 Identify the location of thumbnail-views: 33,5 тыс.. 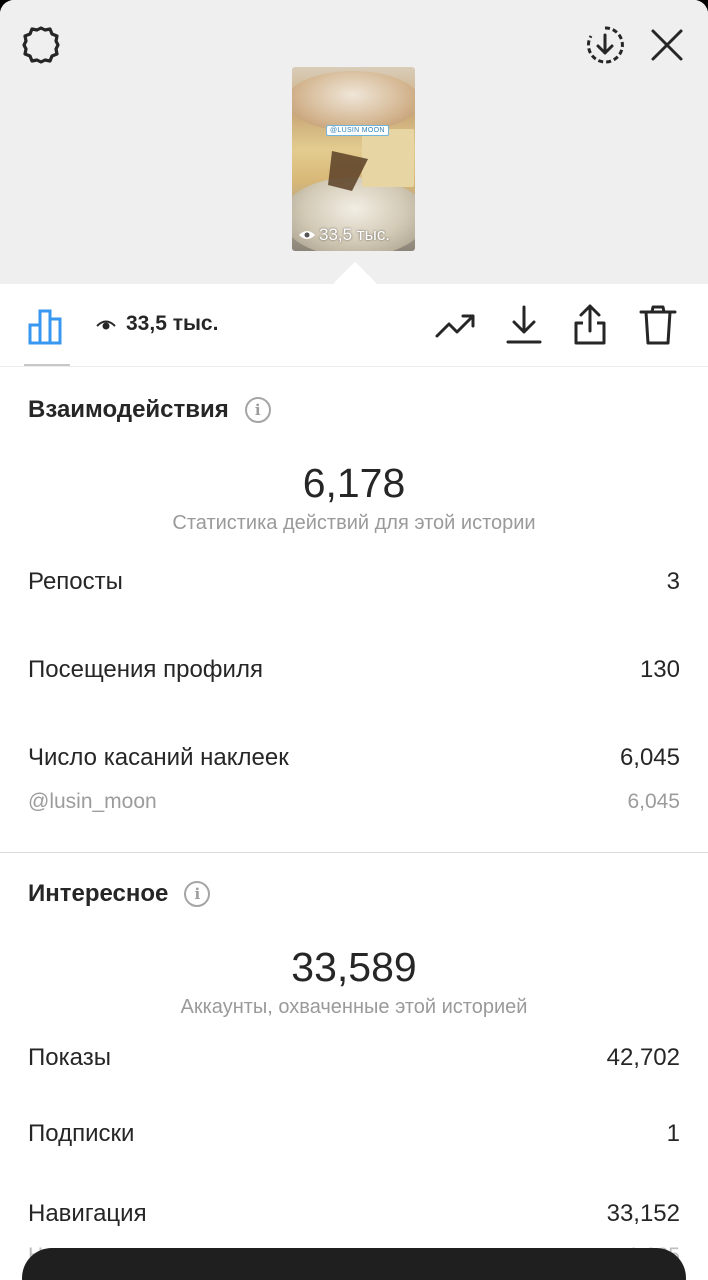
(344, 235).